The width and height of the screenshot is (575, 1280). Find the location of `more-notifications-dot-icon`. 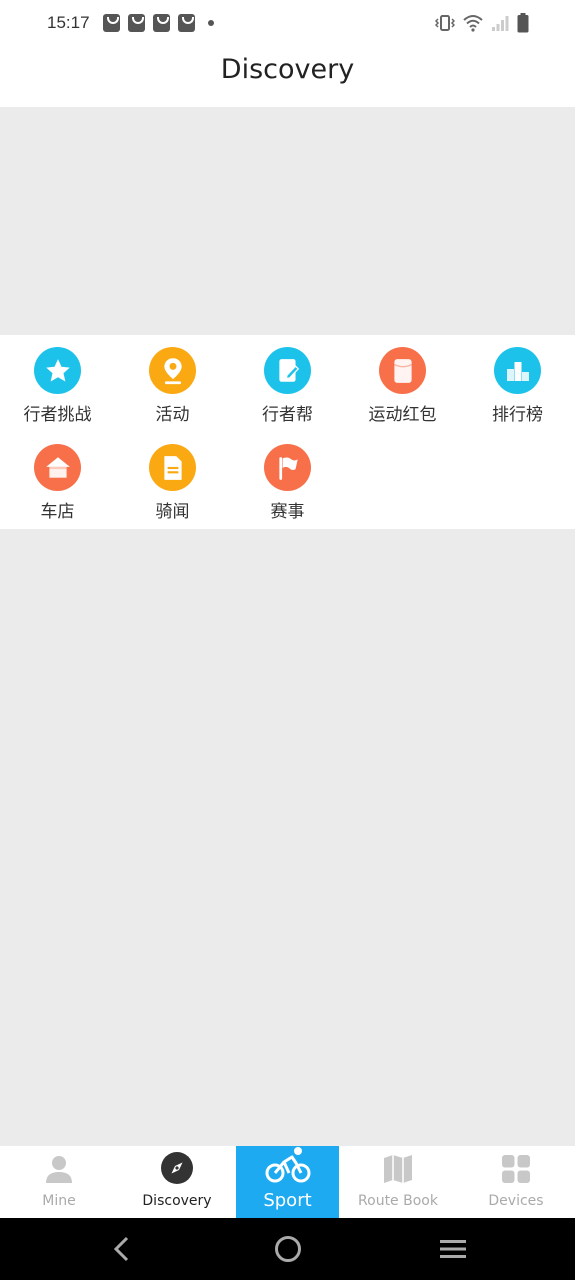

more-notifications-dot-icon is located at coordinates (211, 23).